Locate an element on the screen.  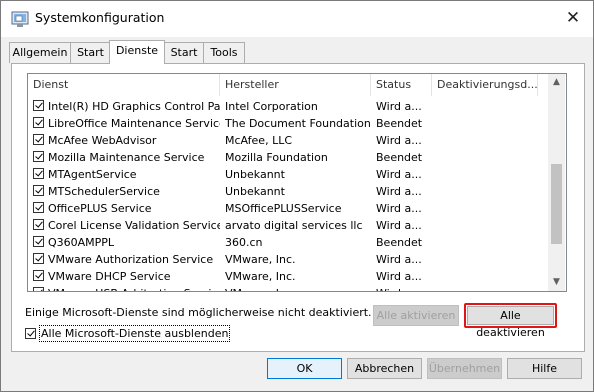
tab-allgemein: Allgemein is located at coordinates (40, 52).